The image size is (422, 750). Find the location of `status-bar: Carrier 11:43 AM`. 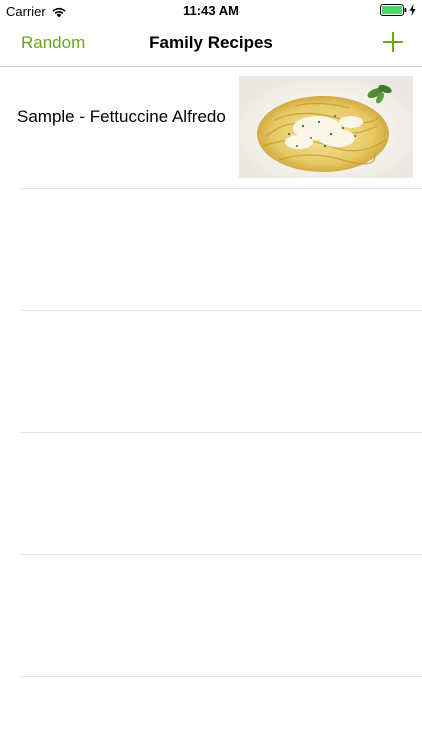

status-bar: Carrier 11:43 AM is located at coordinates (211, 11).